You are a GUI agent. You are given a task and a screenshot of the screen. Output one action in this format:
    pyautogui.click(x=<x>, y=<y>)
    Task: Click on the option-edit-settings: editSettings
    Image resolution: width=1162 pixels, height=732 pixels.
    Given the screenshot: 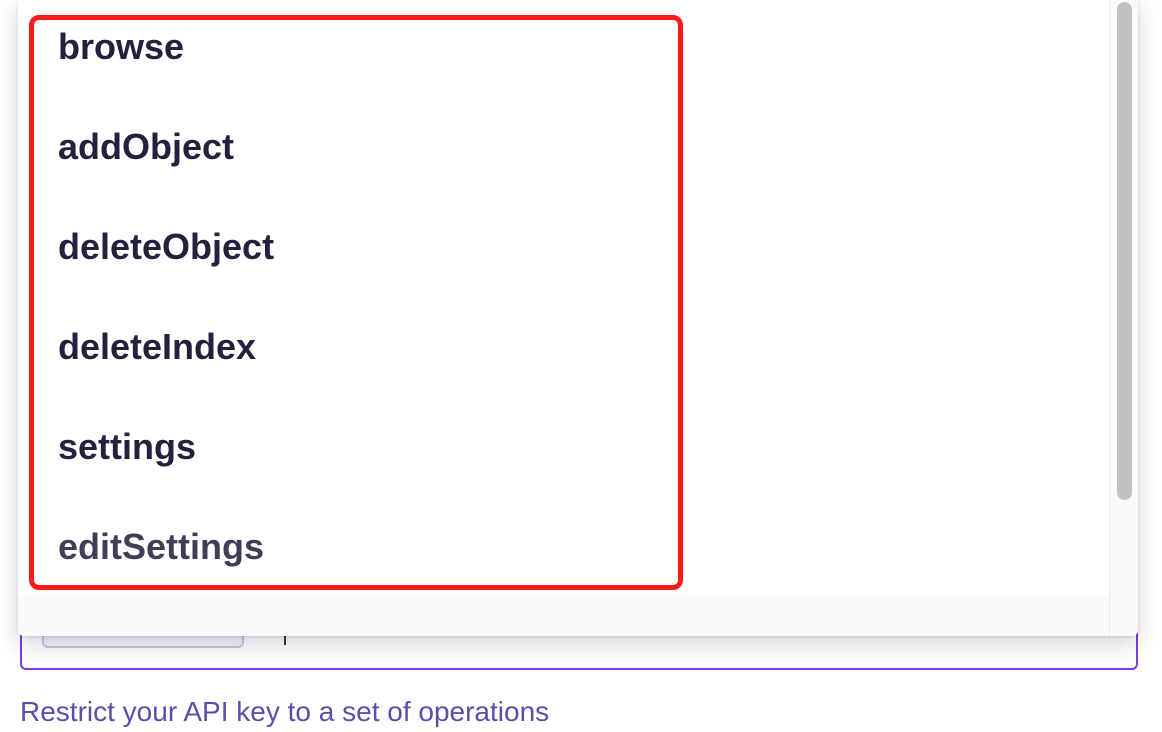 What is the action you would take?
    pyautogui.click(x=161, y=547)
    